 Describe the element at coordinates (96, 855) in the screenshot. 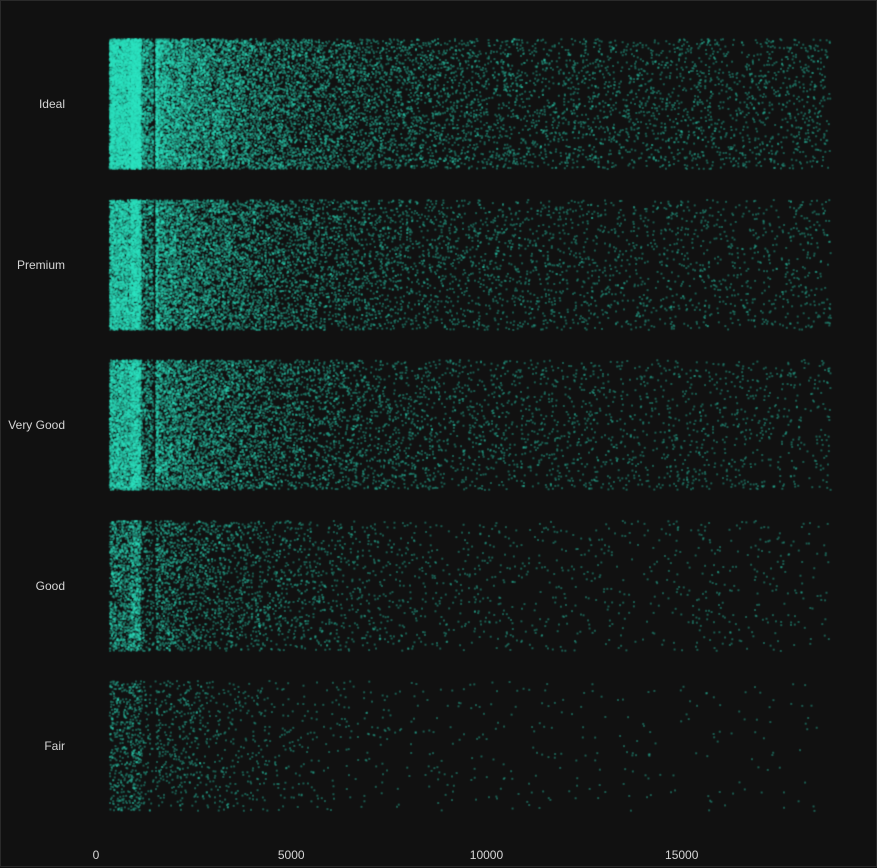

I see `x-tick-label-0: 0` at that location.